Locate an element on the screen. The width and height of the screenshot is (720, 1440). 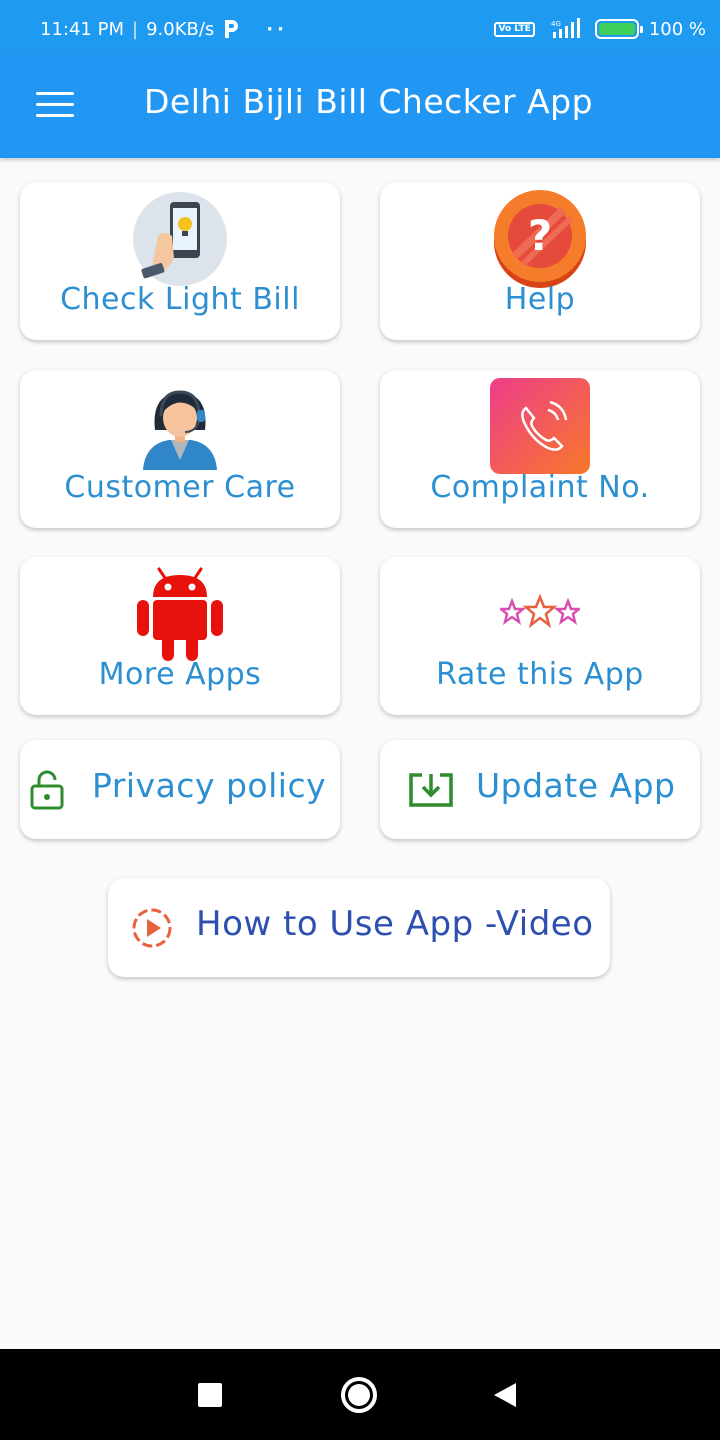
app-bar: Delhi Bijli Bill Checker App is located at coordinates (360, 105).